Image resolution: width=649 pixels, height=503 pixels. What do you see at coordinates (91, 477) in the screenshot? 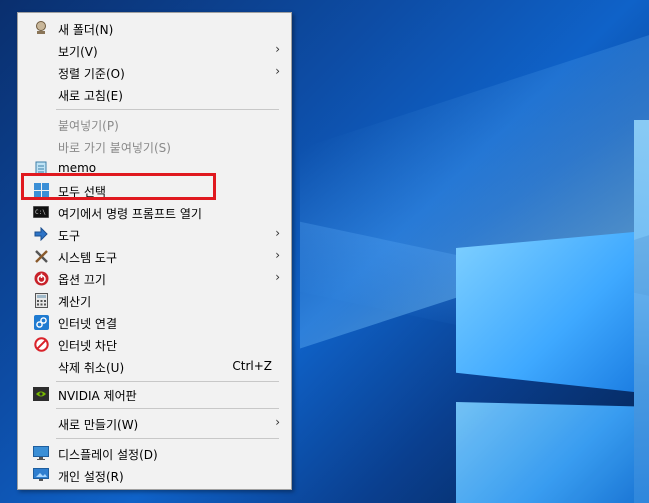
I see `menu-item-label: 개인 설정(R)` at bounding box center [91, 477].